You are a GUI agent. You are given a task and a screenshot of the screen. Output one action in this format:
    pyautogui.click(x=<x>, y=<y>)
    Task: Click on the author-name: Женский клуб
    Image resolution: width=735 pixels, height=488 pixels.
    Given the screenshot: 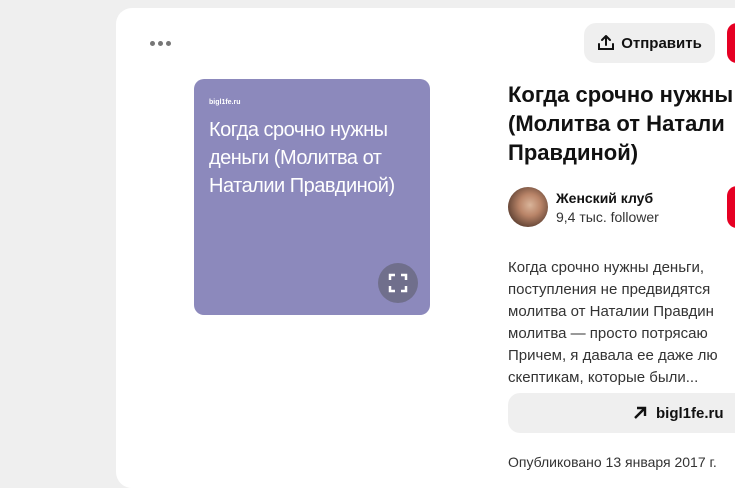 What is the action you would take?
    pyautogui.click(x=604, y=198)
    